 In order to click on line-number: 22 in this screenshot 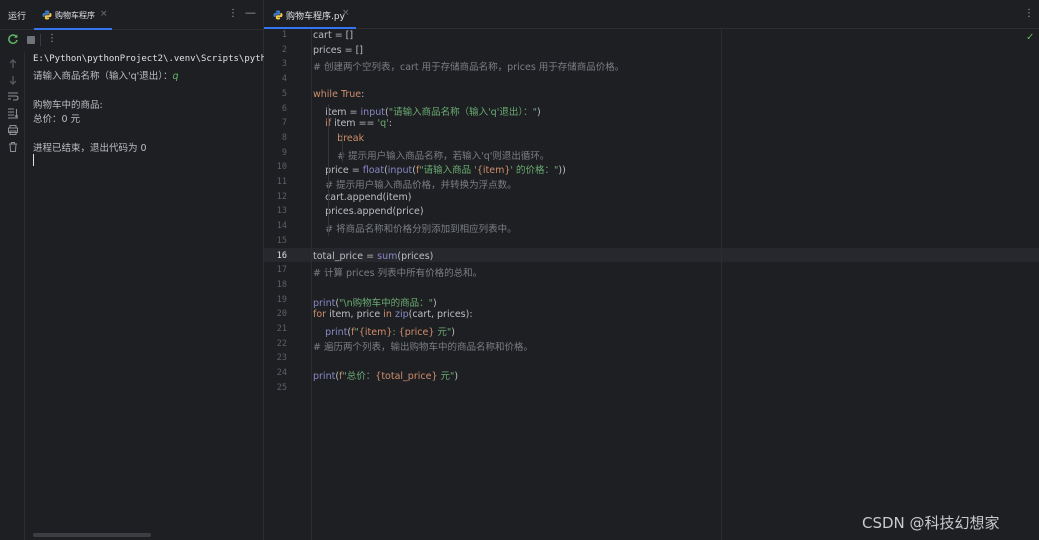, I will do `click(281, 343)`.